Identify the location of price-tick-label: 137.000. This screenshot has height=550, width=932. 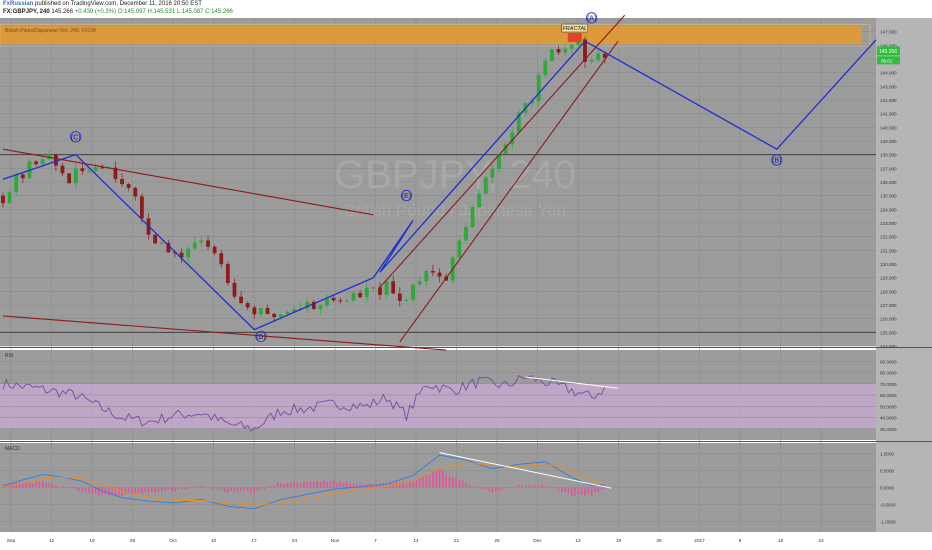
(888, 168).